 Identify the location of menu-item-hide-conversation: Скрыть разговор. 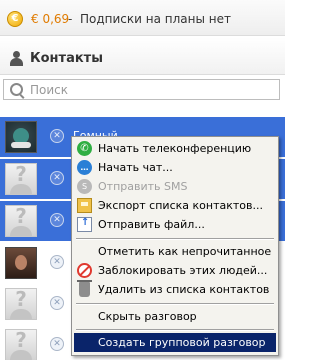
(175, 316).